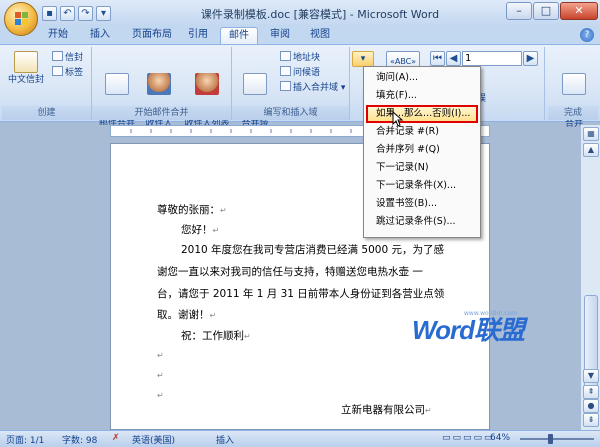 The image size is (600, 447). I want to click on insert-merge-field-button: 插入合并域 ▾, so click(312, 87).